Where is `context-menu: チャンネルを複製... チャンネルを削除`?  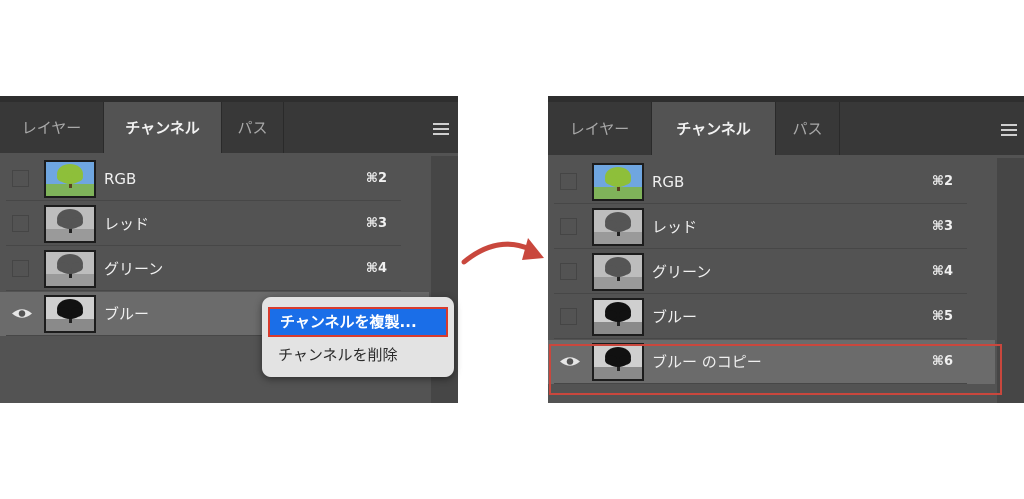 context-menu: チャンネルを複製... チャンネルを削除 is located at coordinates (358, 337).